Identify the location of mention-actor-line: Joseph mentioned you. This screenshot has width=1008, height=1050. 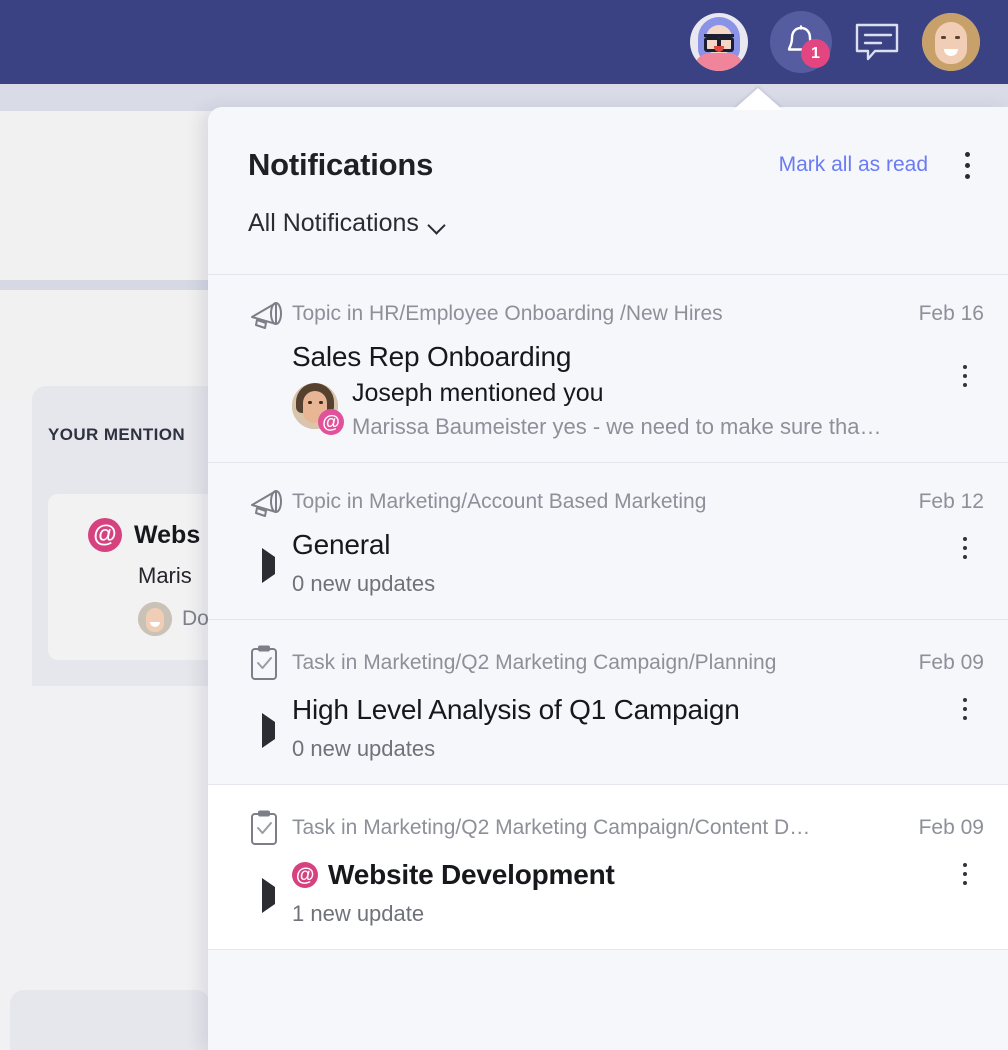
(478, 393).